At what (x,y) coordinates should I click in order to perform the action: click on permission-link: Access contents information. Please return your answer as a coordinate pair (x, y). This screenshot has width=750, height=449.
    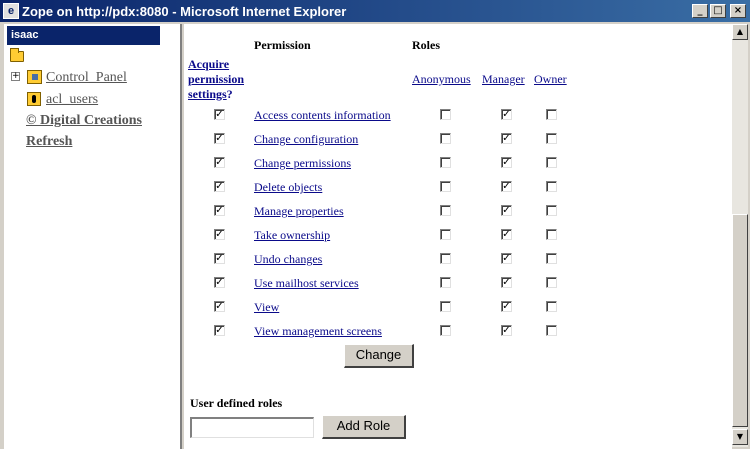
    Looking at the image, I should click on (322, 115).